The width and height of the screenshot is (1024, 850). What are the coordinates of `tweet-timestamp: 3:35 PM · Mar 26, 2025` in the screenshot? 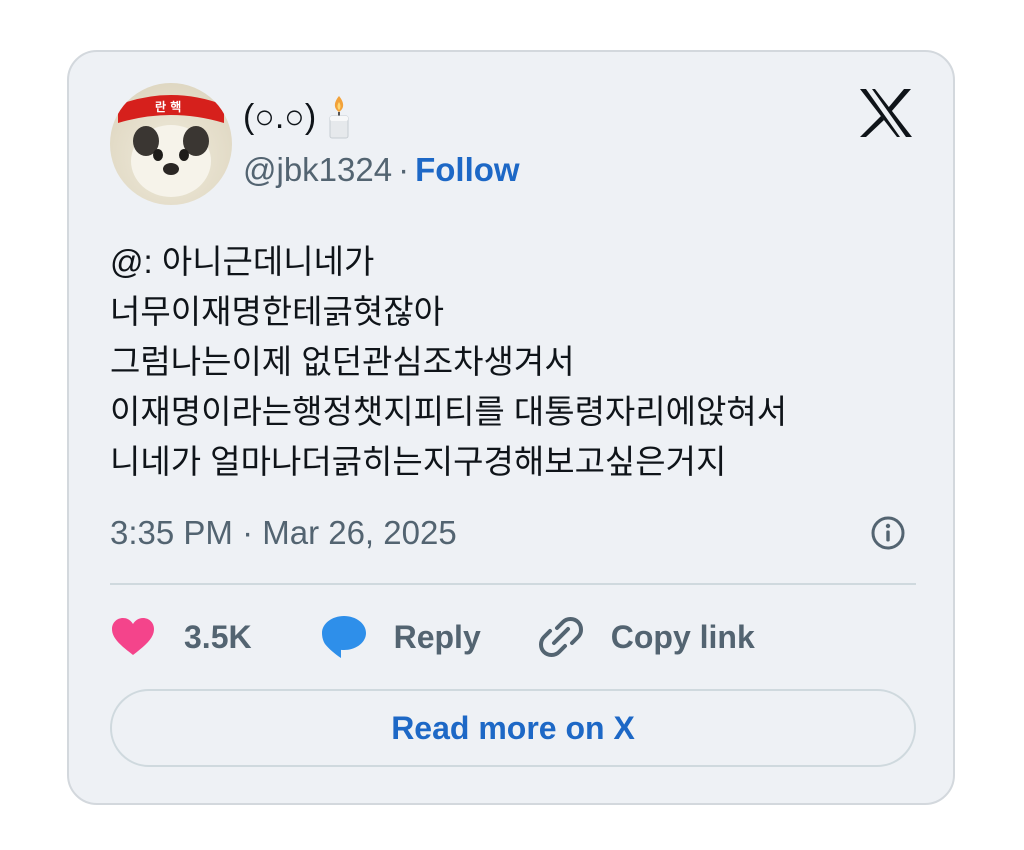 It's located at (283, 533).